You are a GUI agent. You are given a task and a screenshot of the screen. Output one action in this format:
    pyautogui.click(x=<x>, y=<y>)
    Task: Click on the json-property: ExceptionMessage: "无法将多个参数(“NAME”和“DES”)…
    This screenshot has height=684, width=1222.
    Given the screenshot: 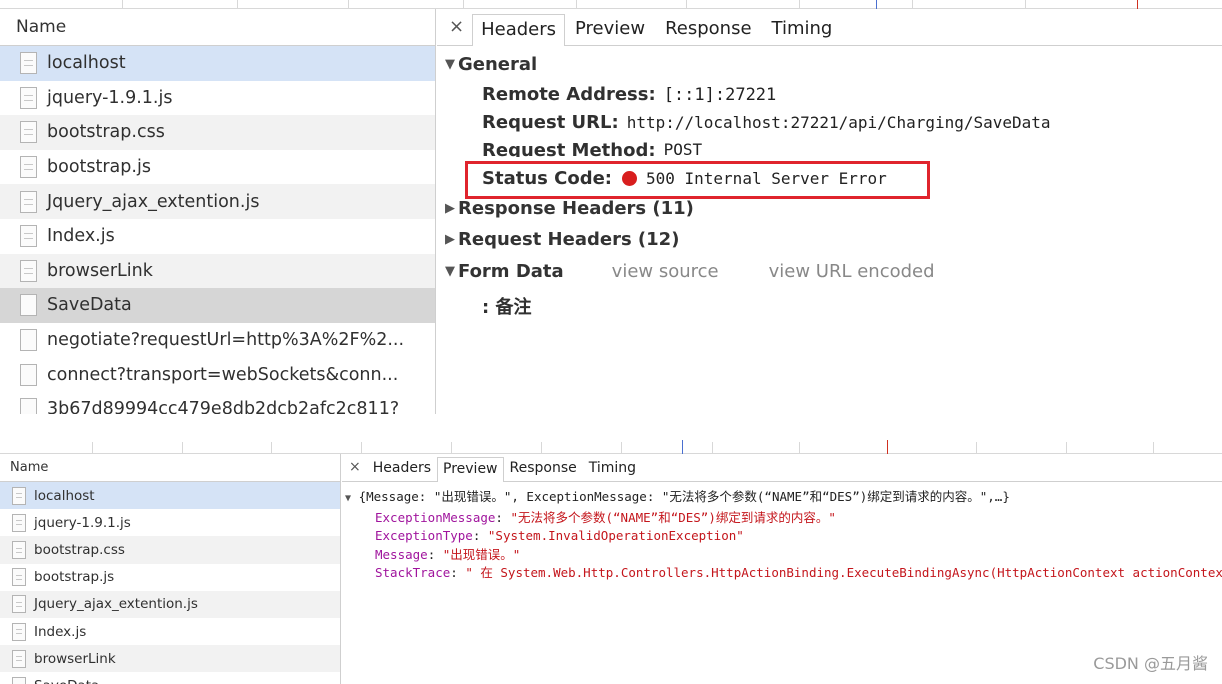 What is the action you would take?
    pyautogui.click(x=605, y=517)
    